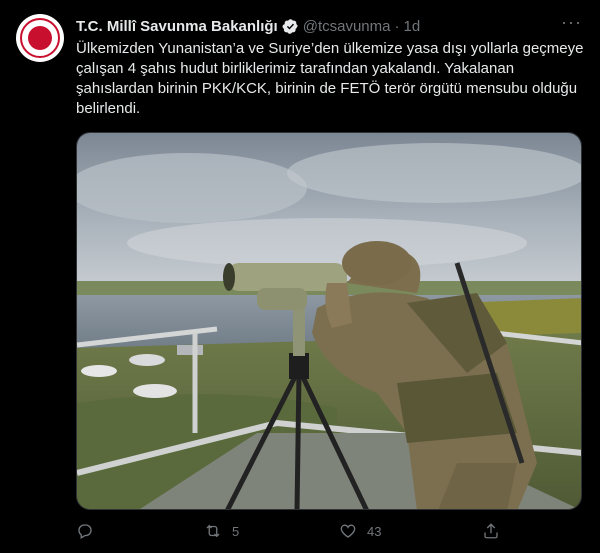 Image resolution: width=600 pixels, height=553 pixels. Describe the element at coordinates (213, 531) in the screenshot. I see `retweet-icon` at that location.